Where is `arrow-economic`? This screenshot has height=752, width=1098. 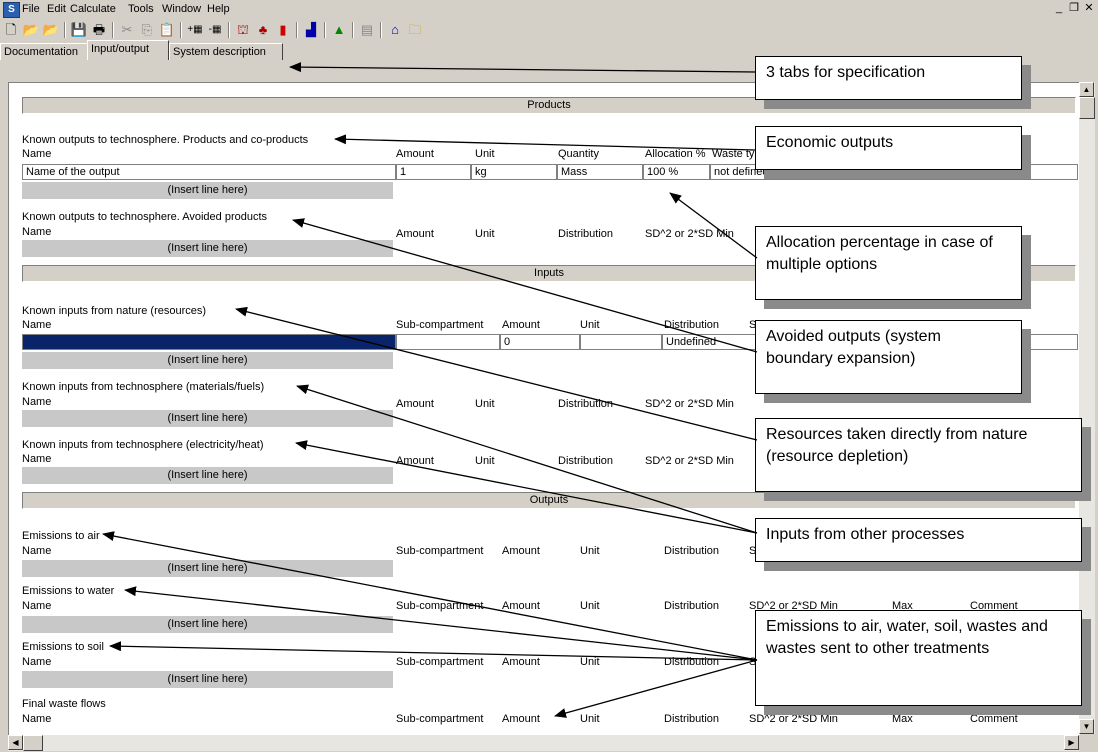
arrow-economic is located at coordinates (545, 142).